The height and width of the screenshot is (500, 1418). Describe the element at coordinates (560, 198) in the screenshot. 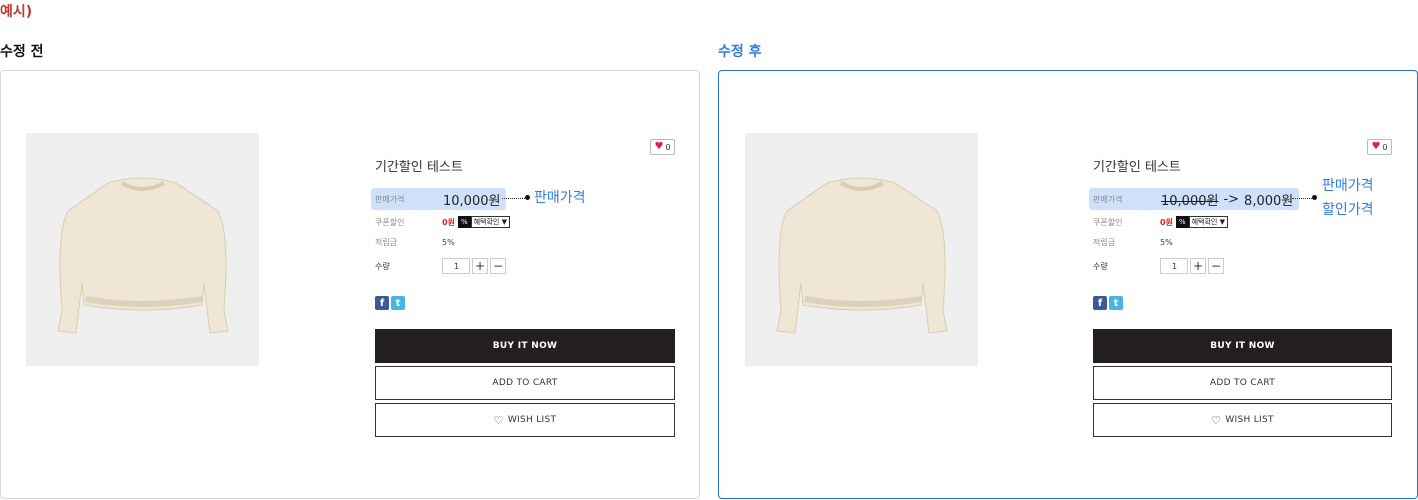

I see `callout-price: 판매가격` at that location.